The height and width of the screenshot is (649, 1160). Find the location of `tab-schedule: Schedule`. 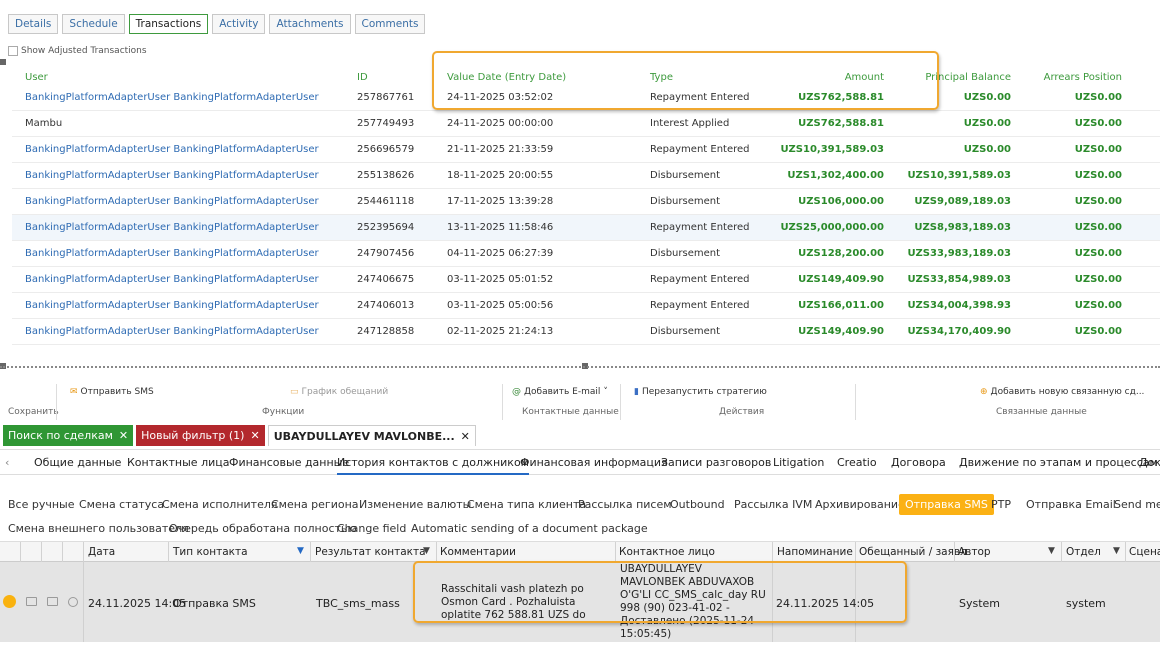

tab-schedule: Schedule is located at coordinates (93, 24).